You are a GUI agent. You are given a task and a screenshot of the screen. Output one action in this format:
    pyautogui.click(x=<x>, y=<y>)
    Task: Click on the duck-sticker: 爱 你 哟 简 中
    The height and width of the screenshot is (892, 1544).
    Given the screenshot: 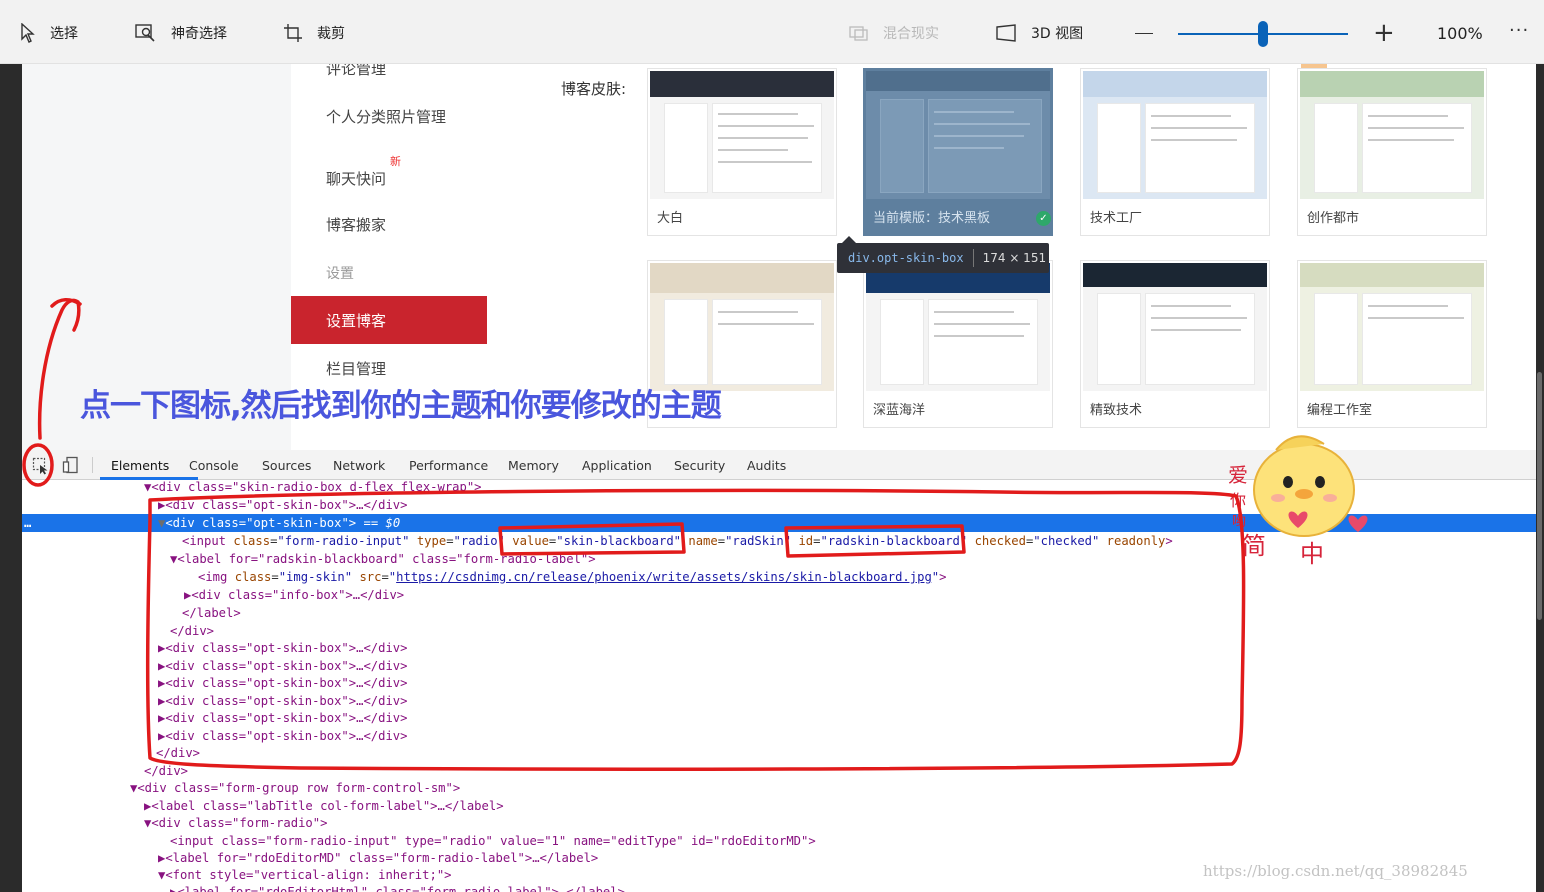 What is the action you would take?
    pyautogui.click(x=1298, y=501)
    